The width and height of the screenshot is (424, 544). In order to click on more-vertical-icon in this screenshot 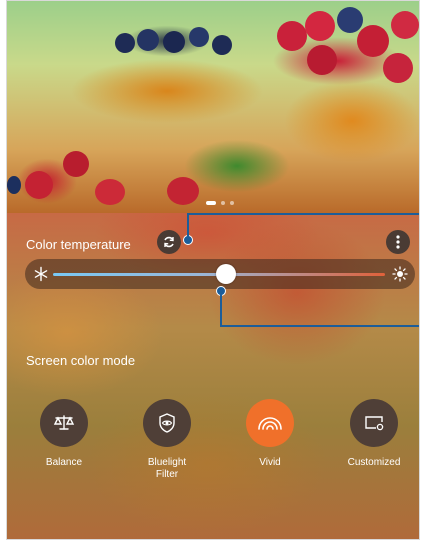, I will do `click(398, 242)`.